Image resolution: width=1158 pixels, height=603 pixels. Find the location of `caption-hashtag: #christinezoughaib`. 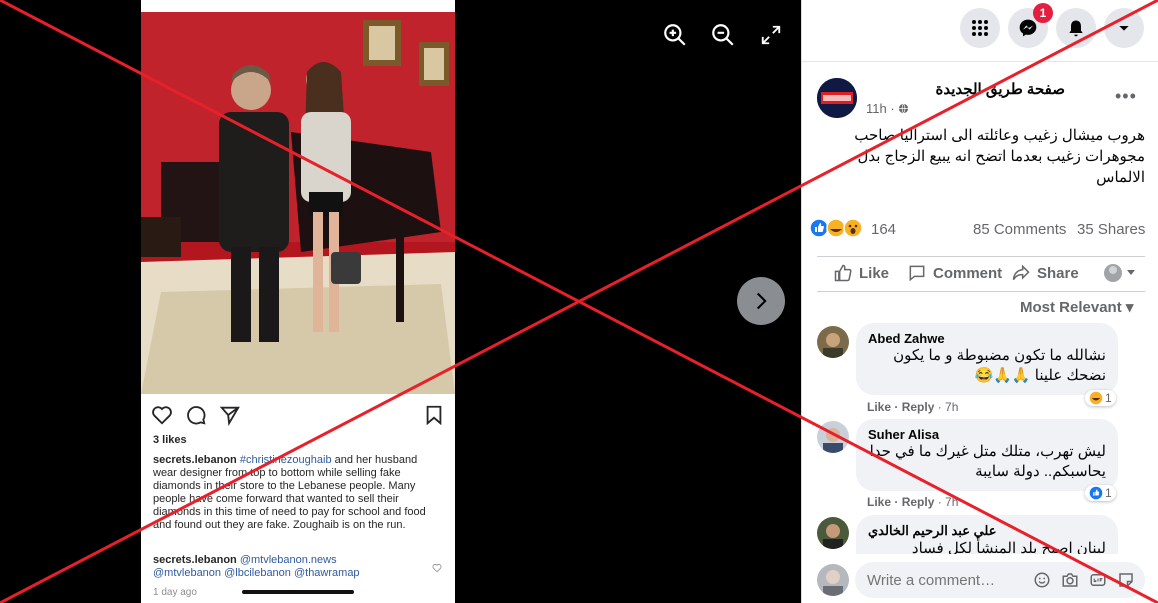

caption-hashtag: #christinezoughaib is located at coordinates (286, 460).